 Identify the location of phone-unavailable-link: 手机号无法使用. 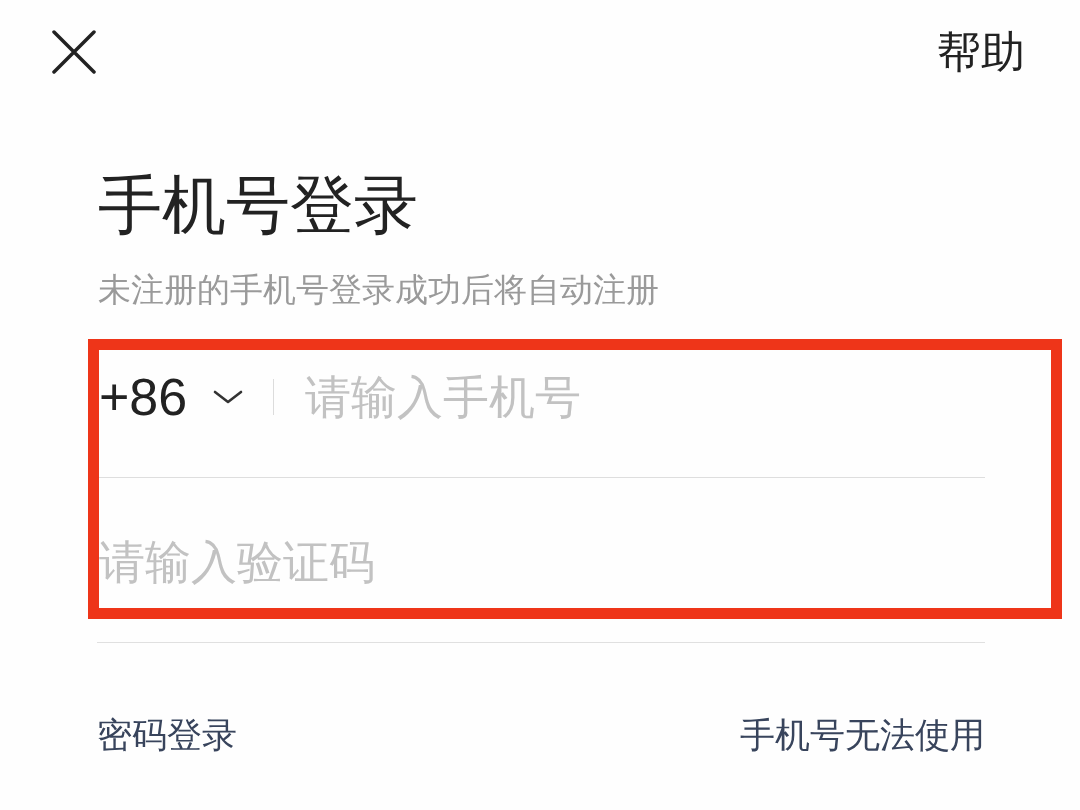
(862, 735).